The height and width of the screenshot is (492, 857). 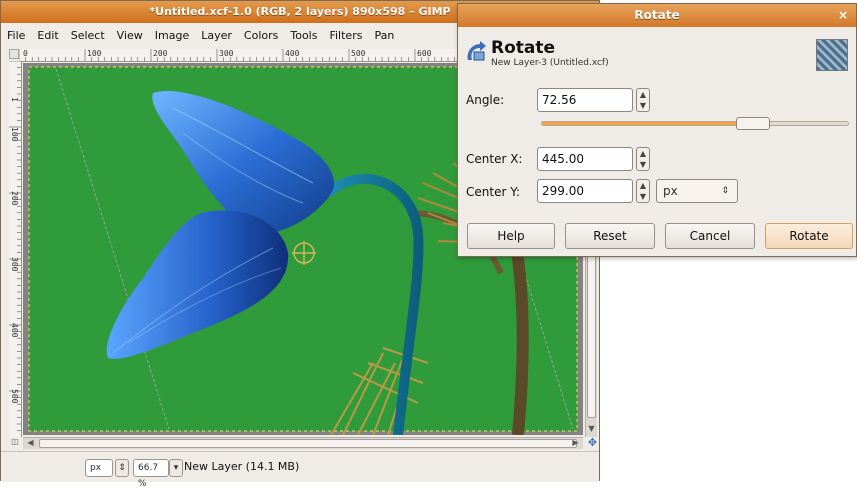 I want to click on center-x-label: Center X:, so click(x=494, y=159).